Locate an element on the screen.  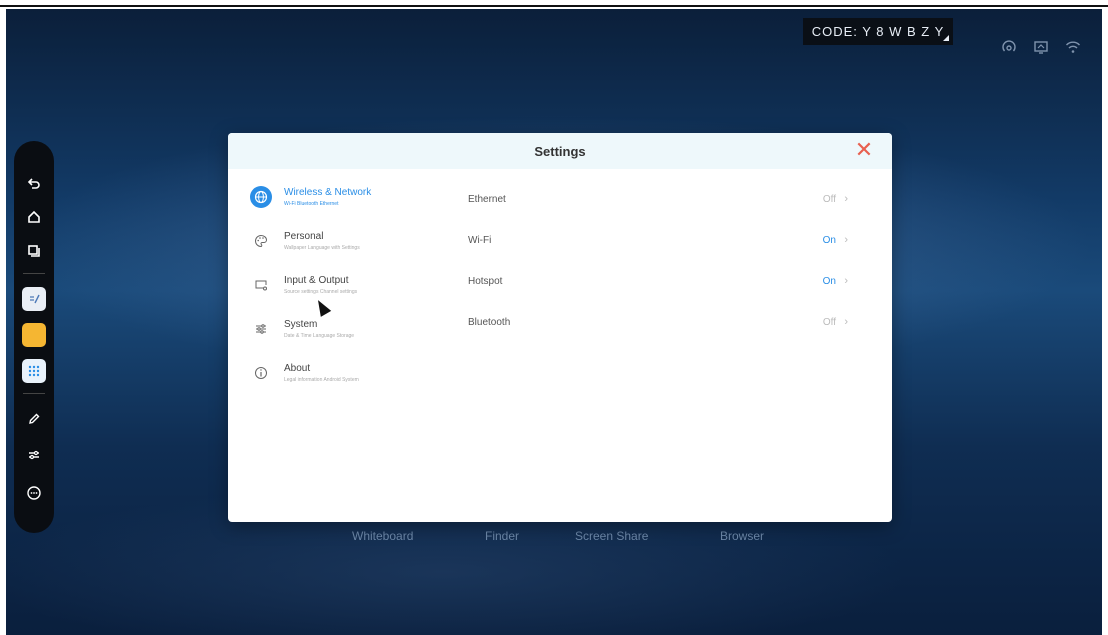
sticky-icon is located at coordinates (34, 335).